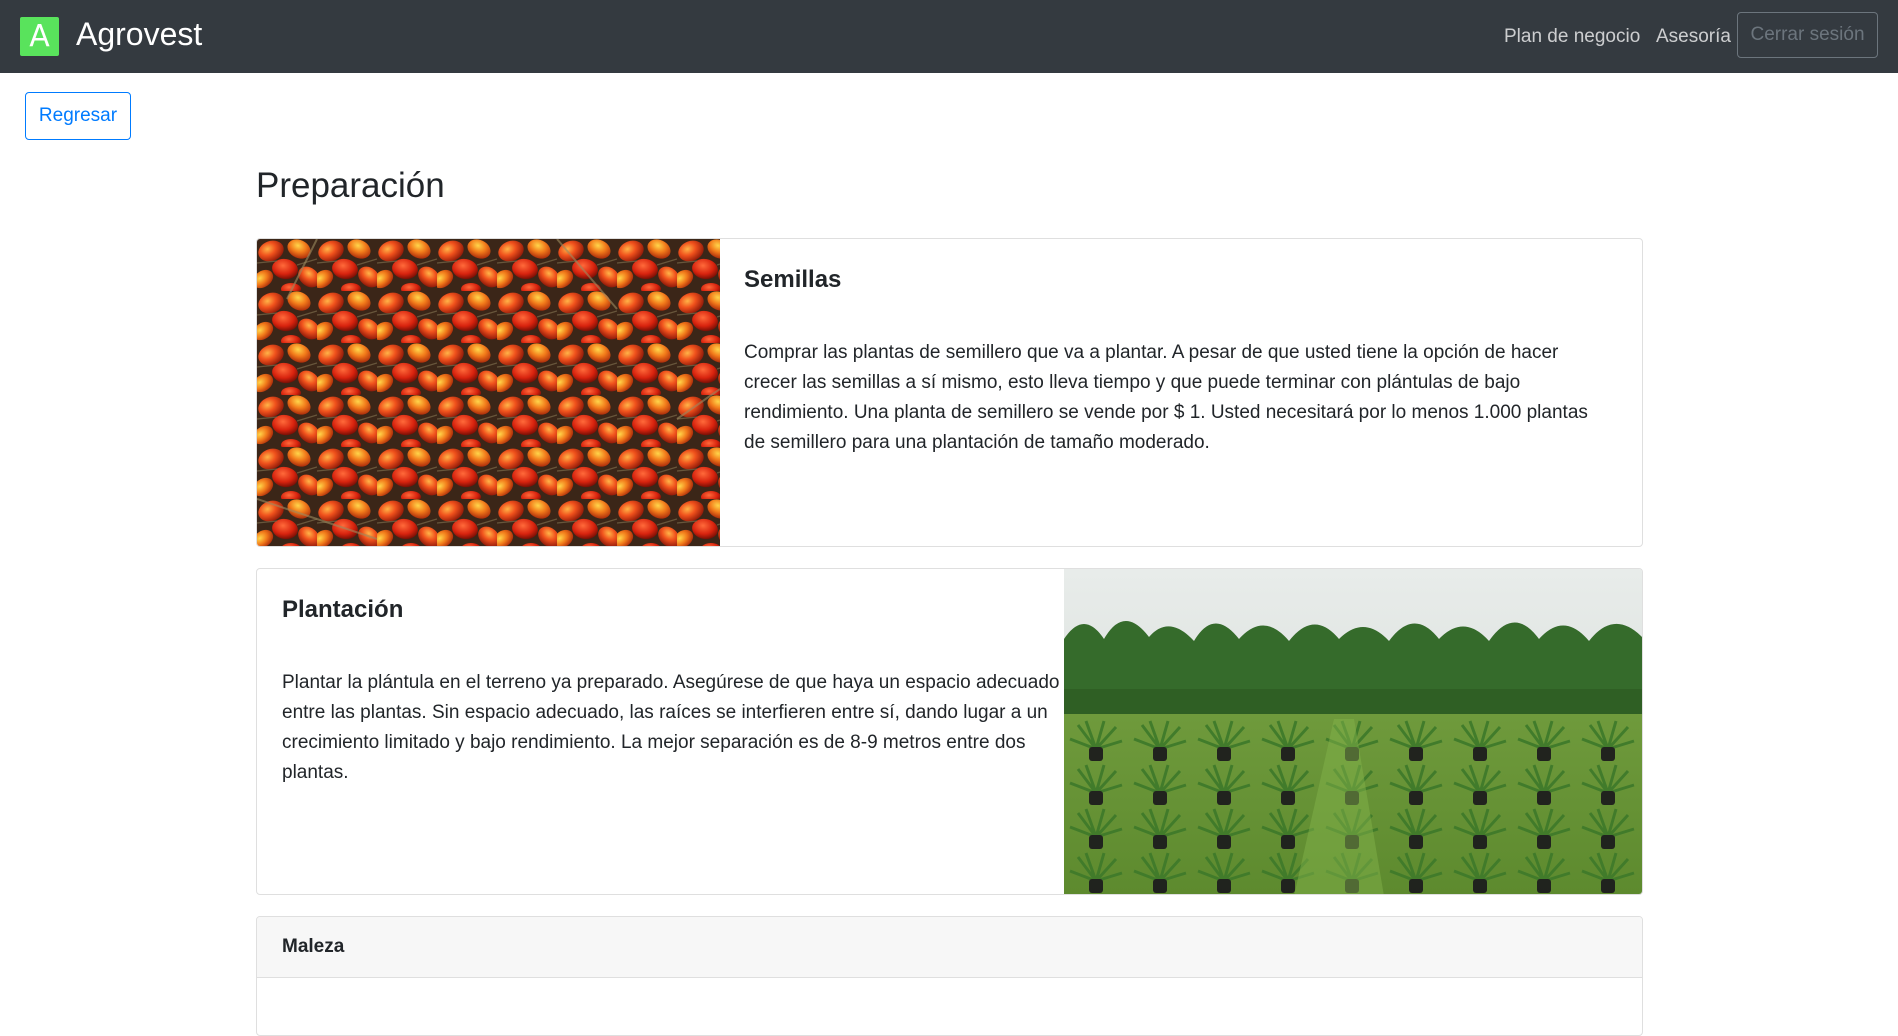 The height and width of the screenshot is (1036, 1898). Describe the element at coordinates (139, 34) in the screenshot. I see `brand-name: Agrovest` at that location.